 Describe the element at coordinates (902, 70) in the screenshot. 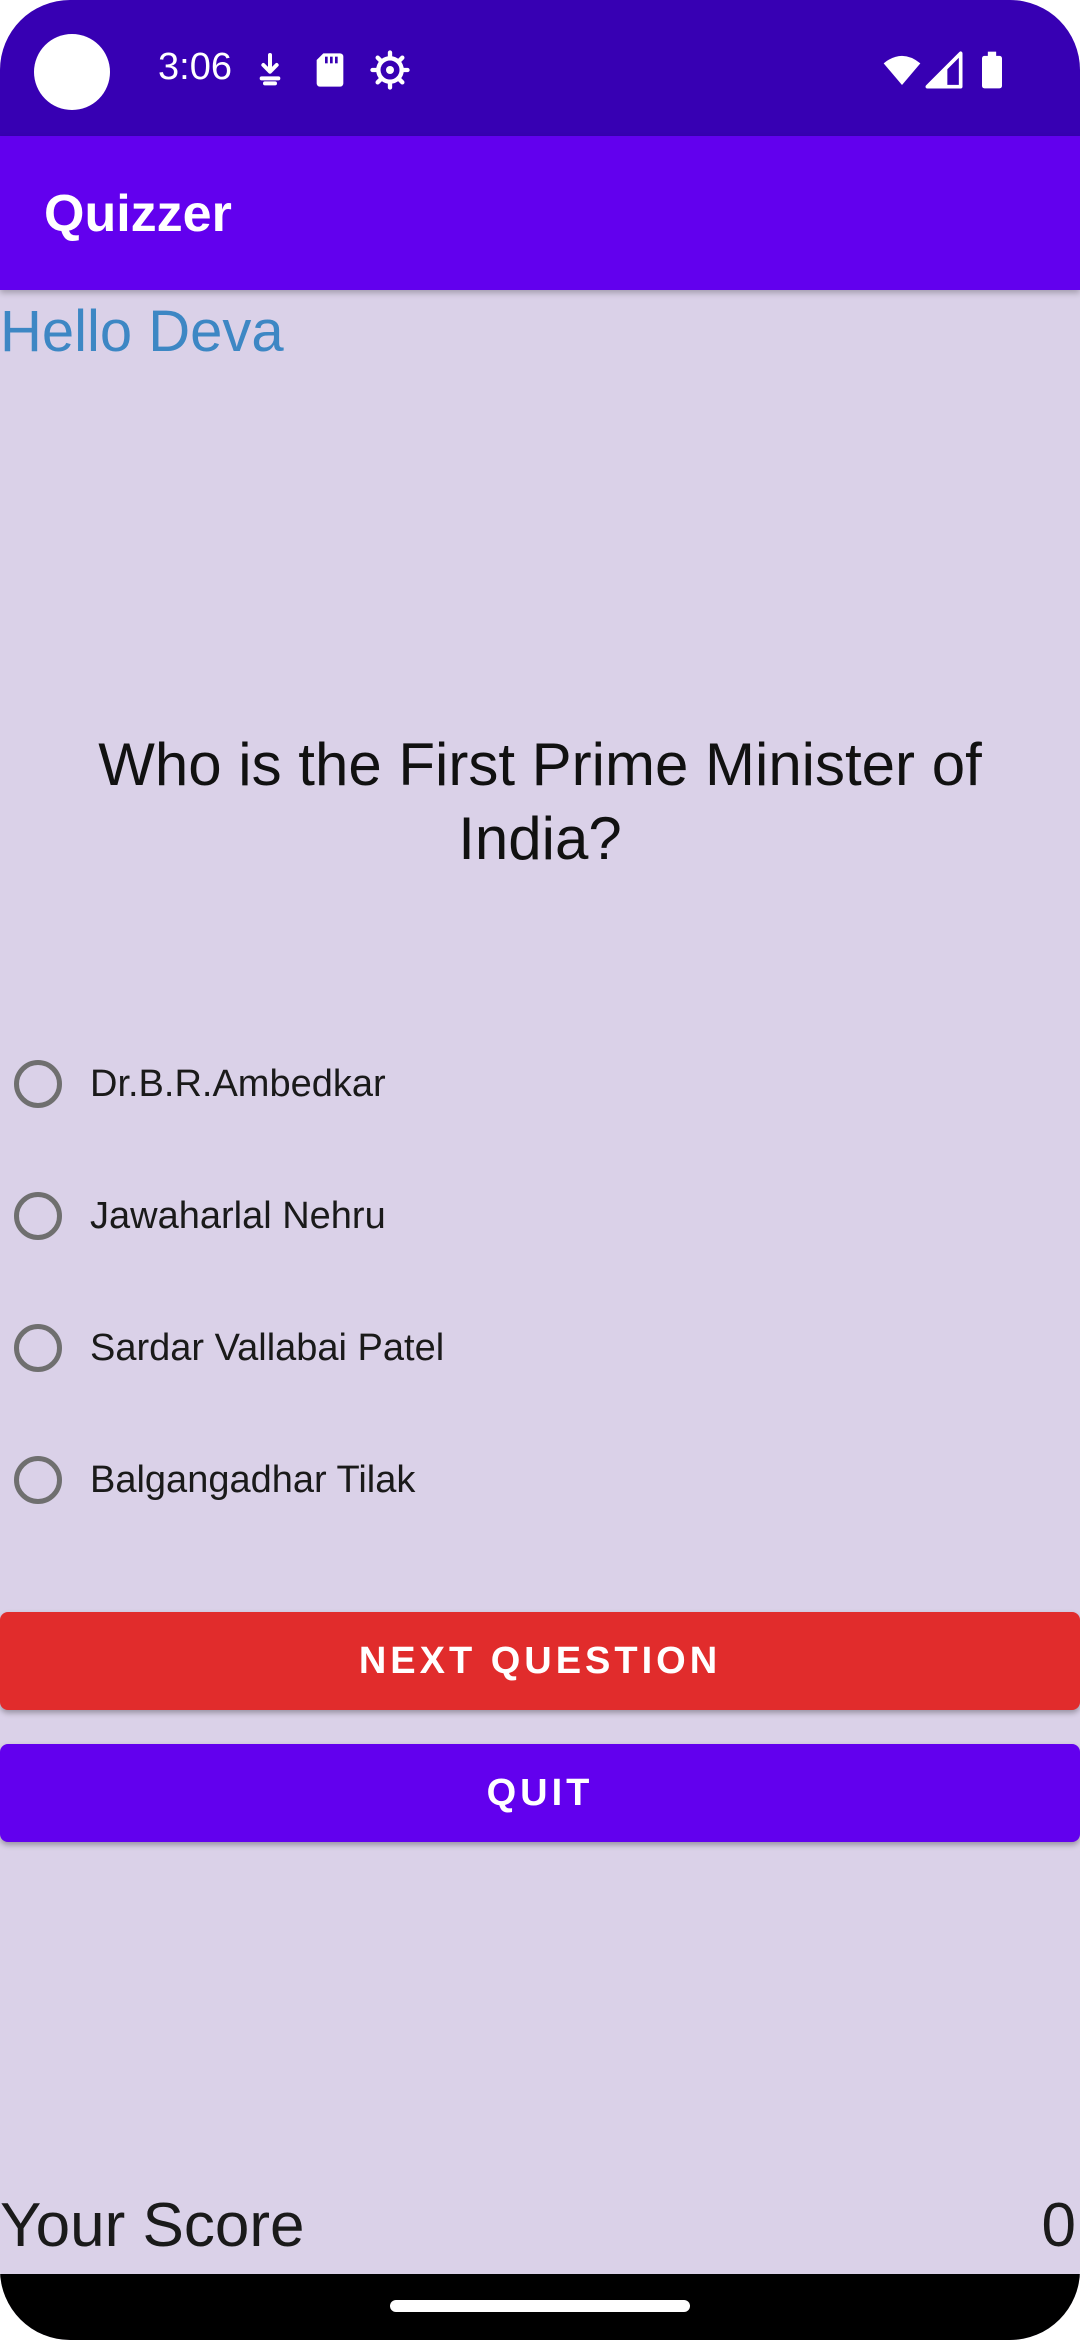

I see `wifi-icon` at that location.